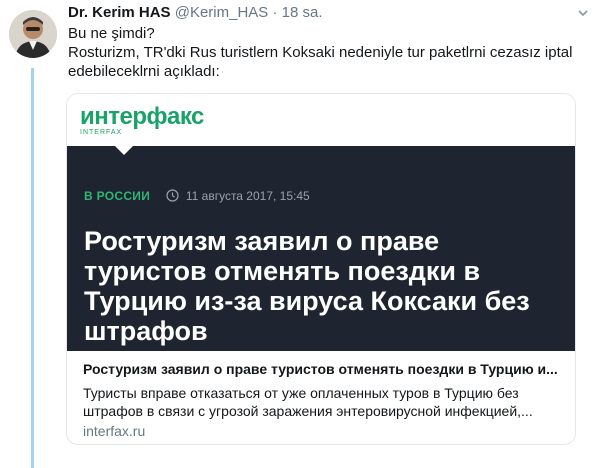 The width and height of the screenshot is (605, 468). I want to click on article-category: В РОССИИ, so click(117, 196).